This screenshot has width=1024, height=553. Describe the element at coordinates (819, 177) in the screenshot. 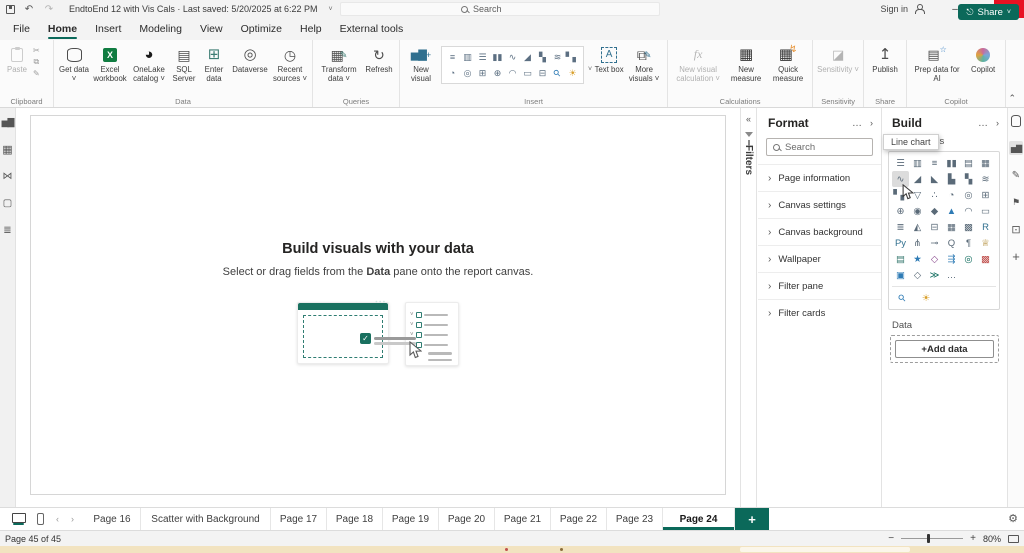

I see `format-section-page-information: Page information` at that location.